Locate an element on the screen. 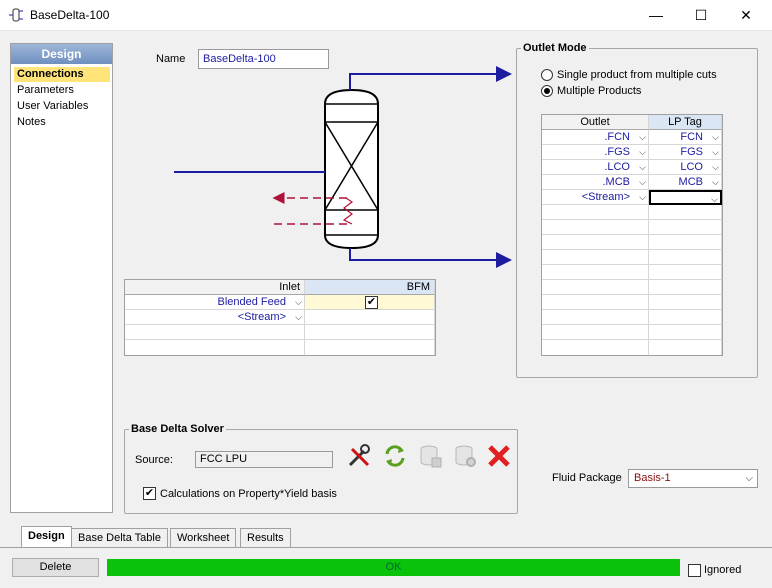 The height and width of the screenshot is (588, 772). calc-basis-label: Calculations on Property*Yield basis is located at coordinates (248, 494).